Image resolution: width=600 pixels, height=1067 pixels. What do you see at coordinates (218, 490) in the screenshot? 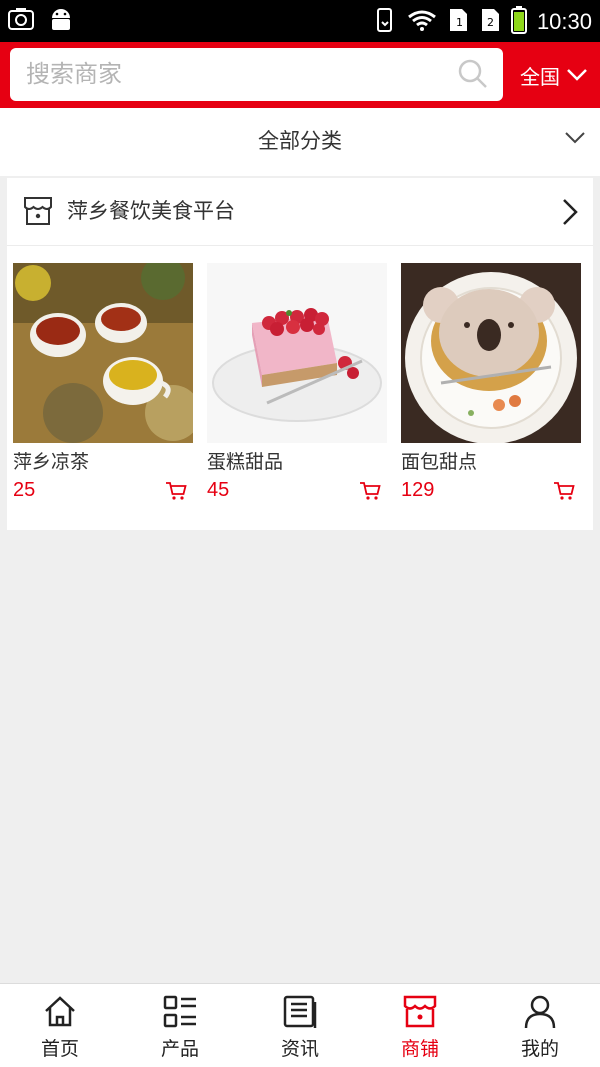
I see `product-price: 45` at bounding box center [218, 490].